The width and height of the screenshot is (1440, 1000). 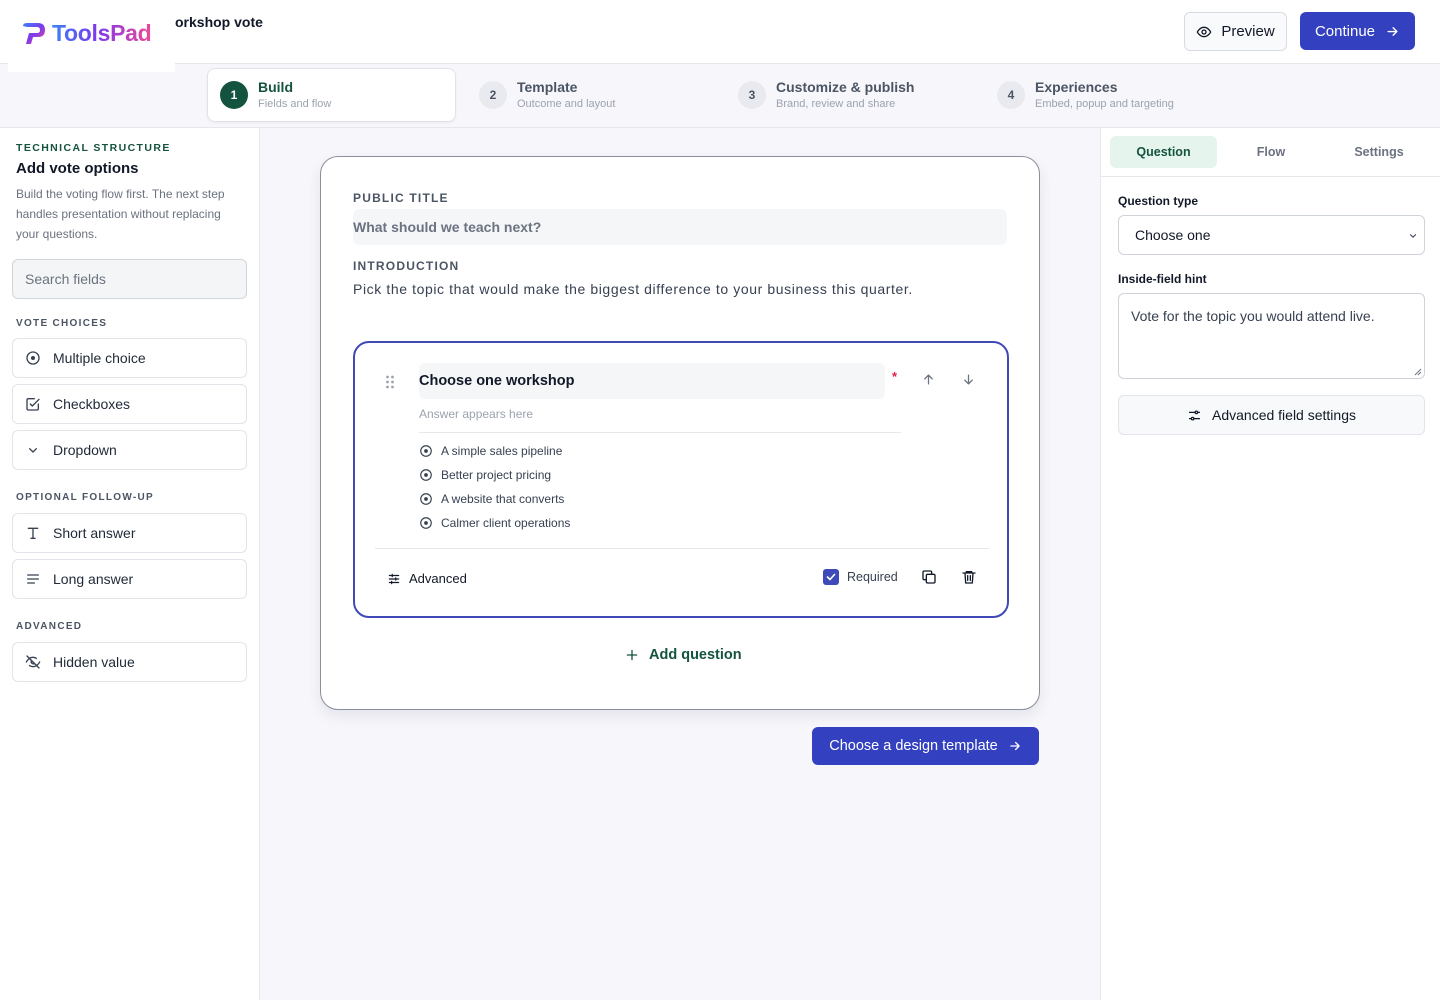 What do you see at coordinates (1076, 87) in the screenshot?
I see `step-title: Experiences` at bounding box center [1076, 87].